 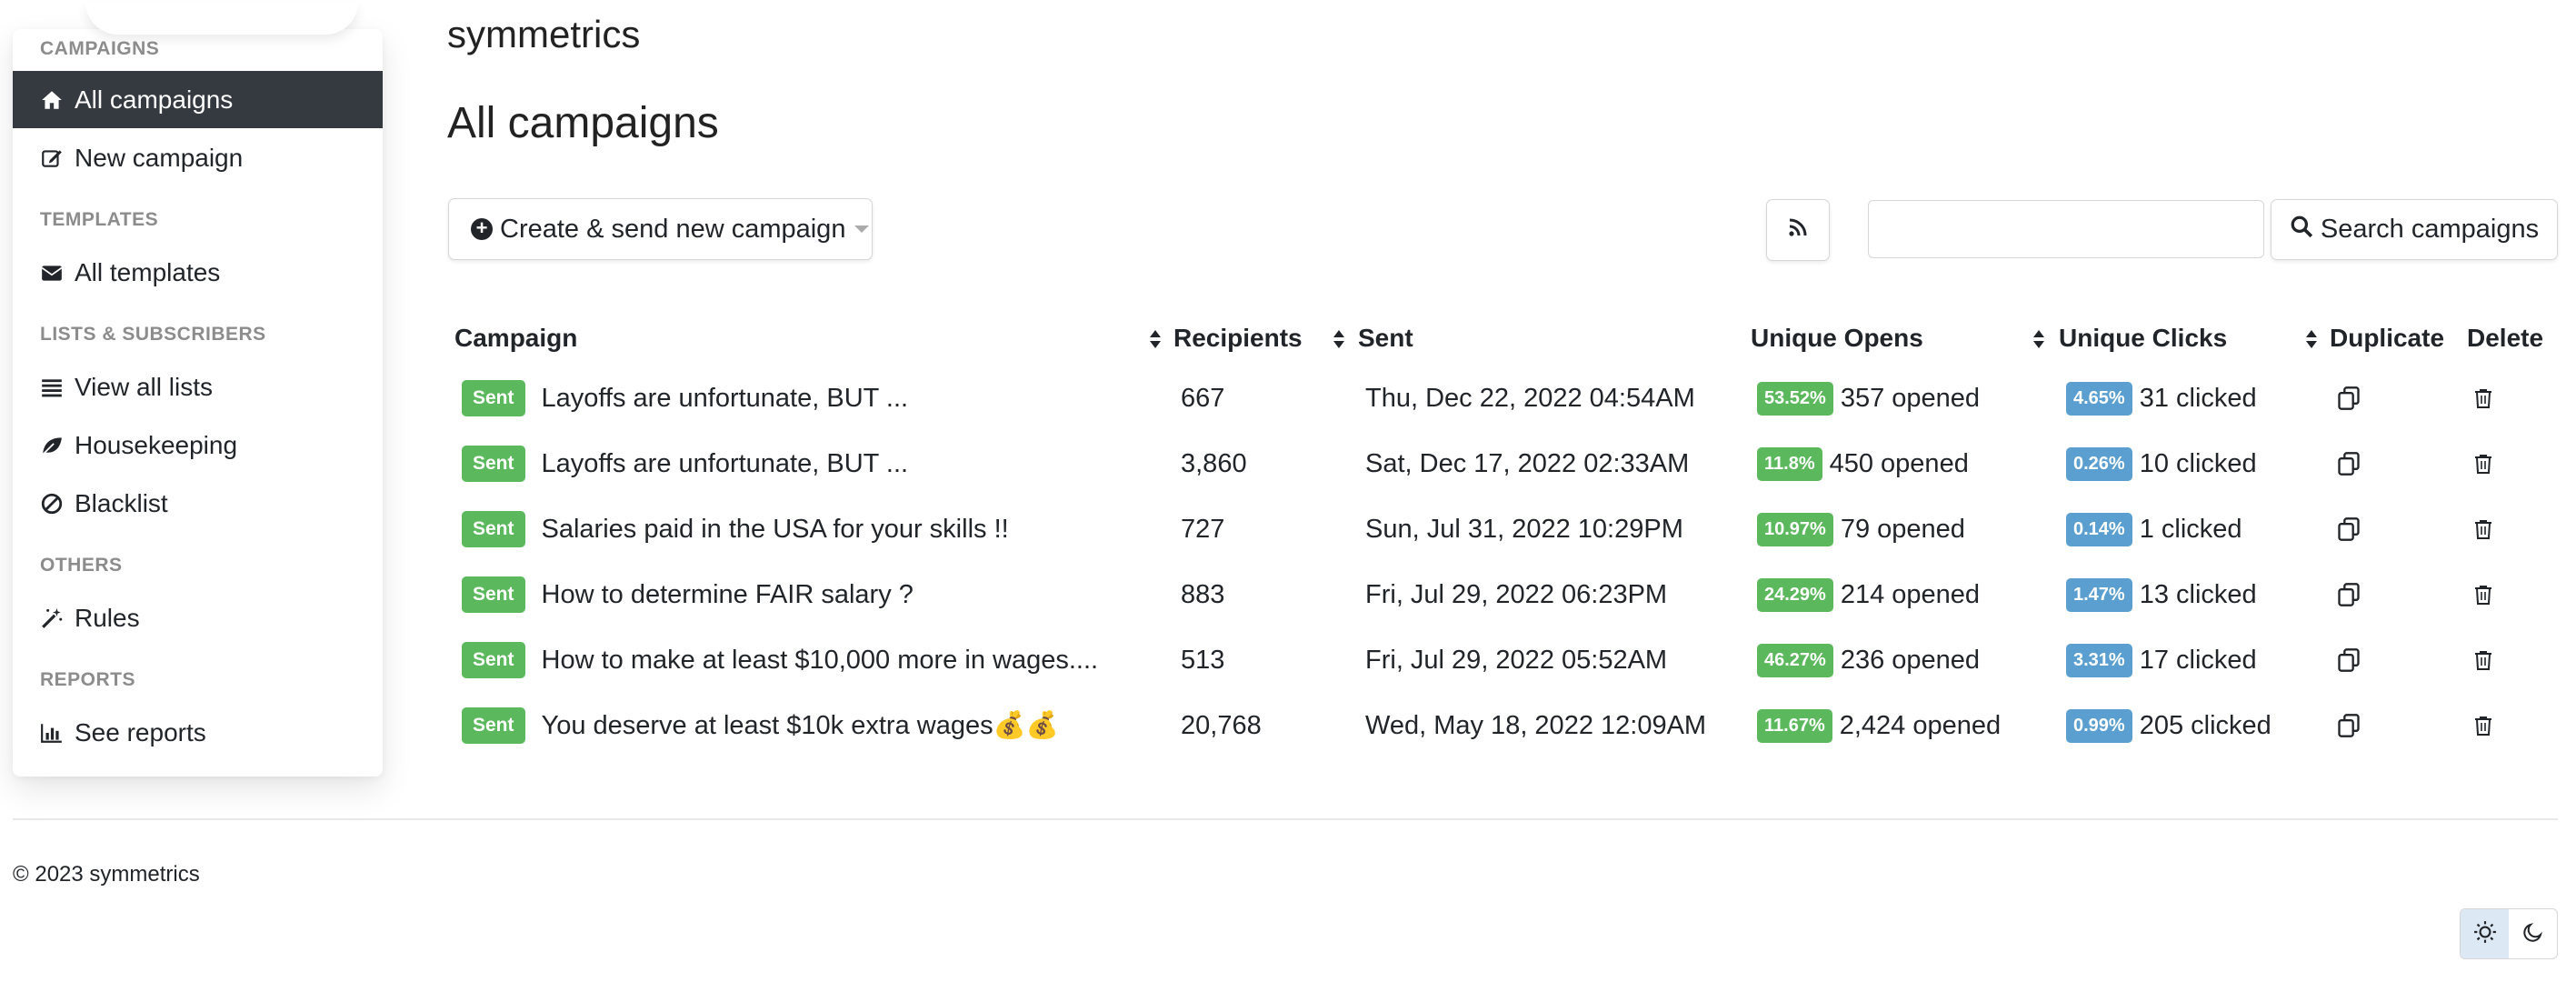 I want to click on ban-icon, so click(x=52, y=504).